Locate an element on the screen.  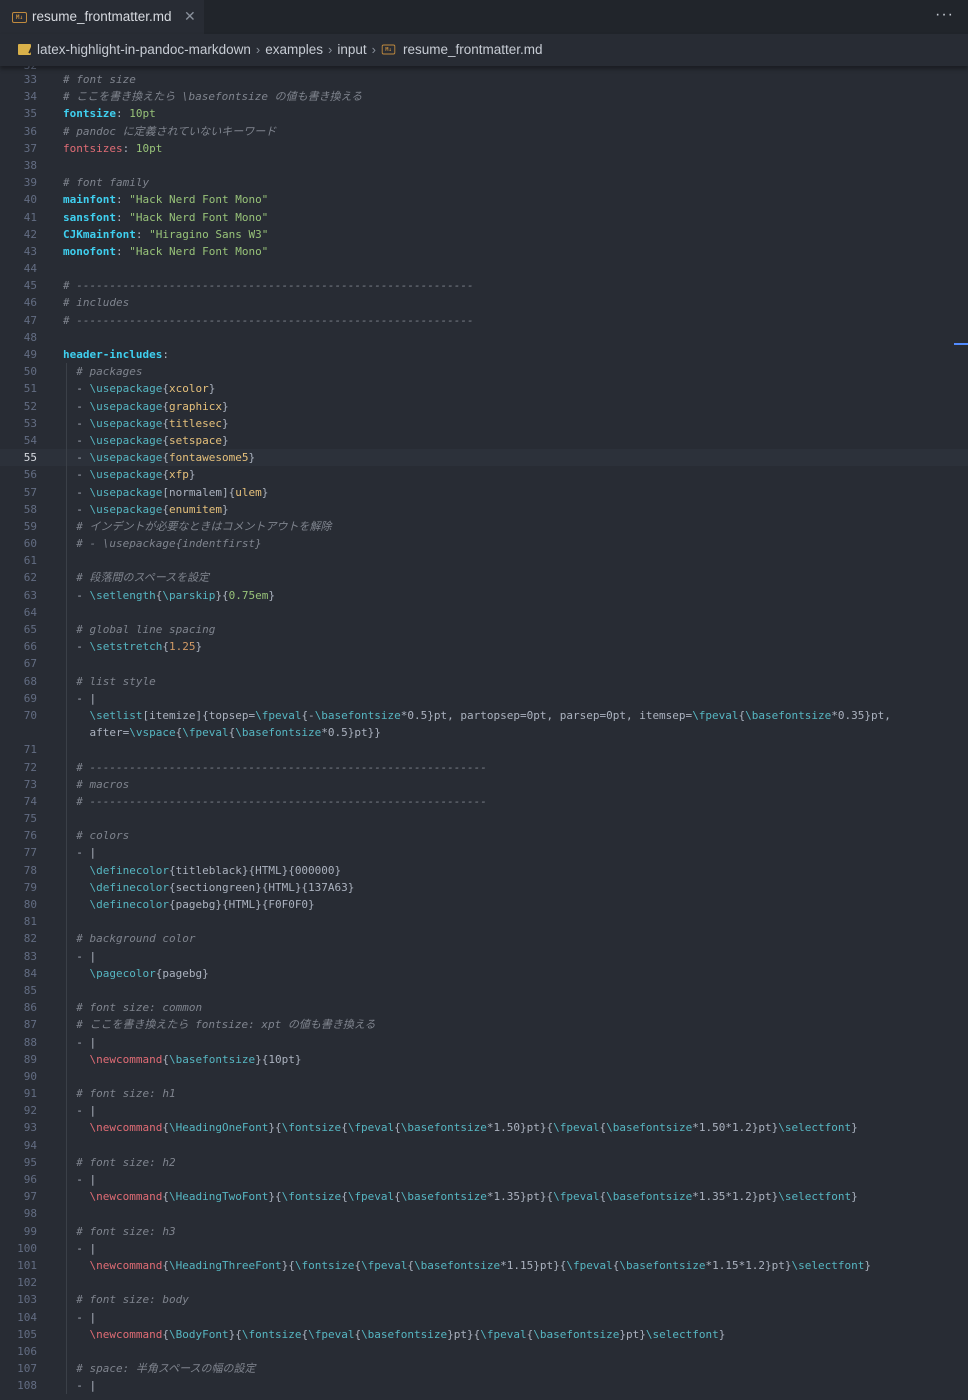
folder-icon is located at coordinates (24, 49).